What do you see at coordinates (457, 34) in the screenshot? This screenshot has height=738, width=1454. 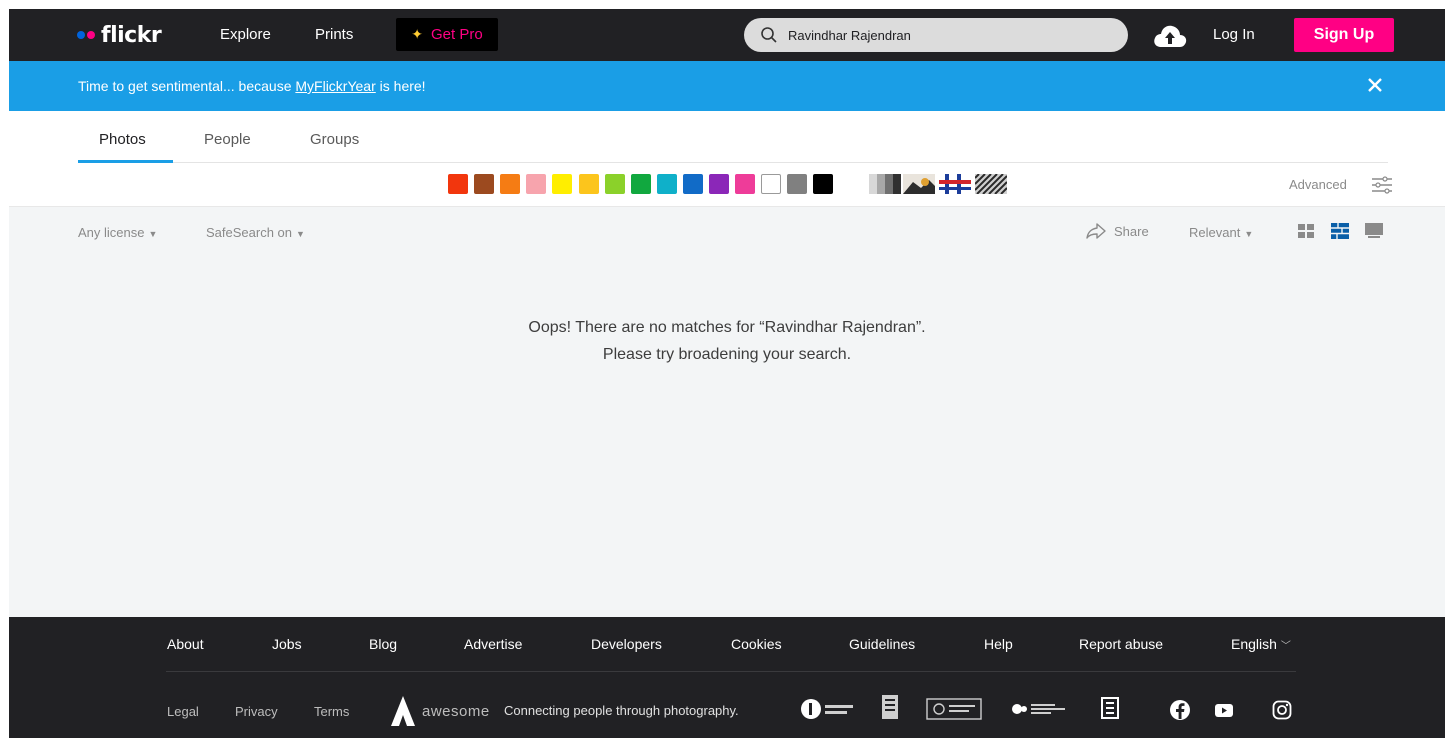 I see `get-pro-label: Get Pro` at bounding box center [457, 34].